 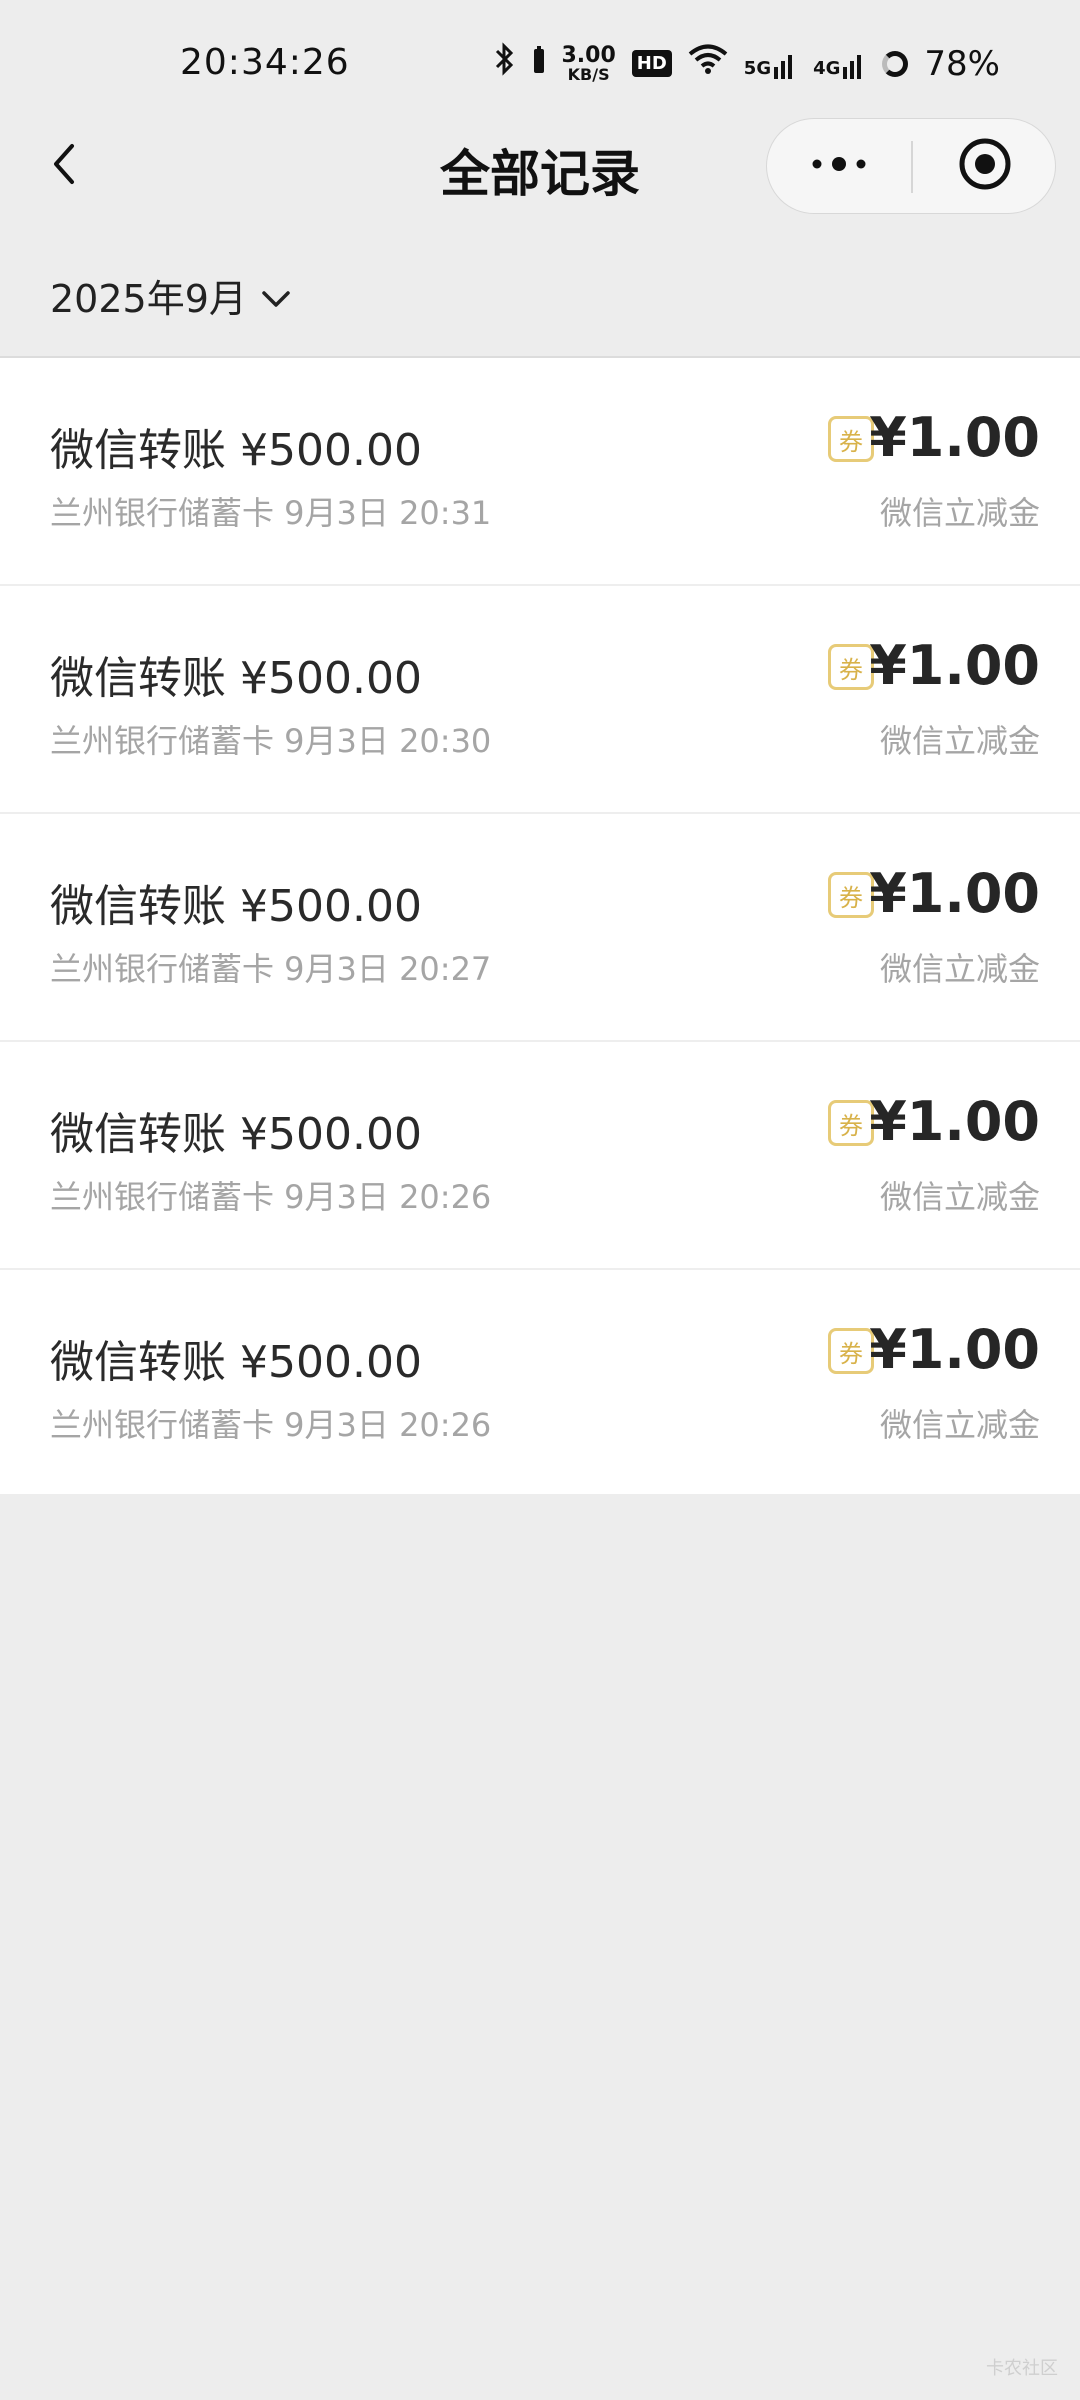 What do you see at coordinates (539, 64) in the screenshot?
I see `battery-mini-icon` at bounding box center [539, 64].